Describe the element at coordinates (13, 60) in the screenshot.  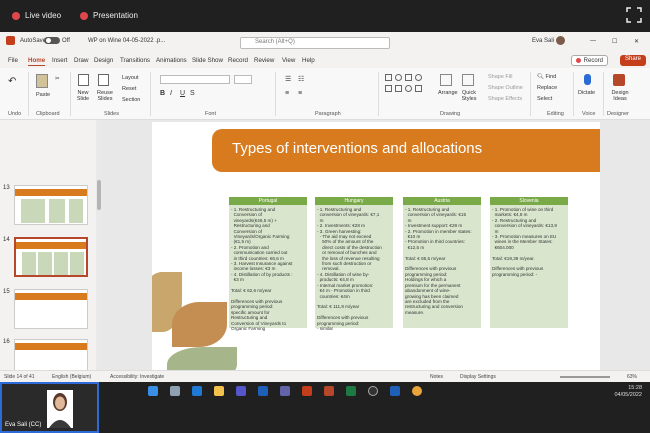
I see `tab-file: File` at that location.